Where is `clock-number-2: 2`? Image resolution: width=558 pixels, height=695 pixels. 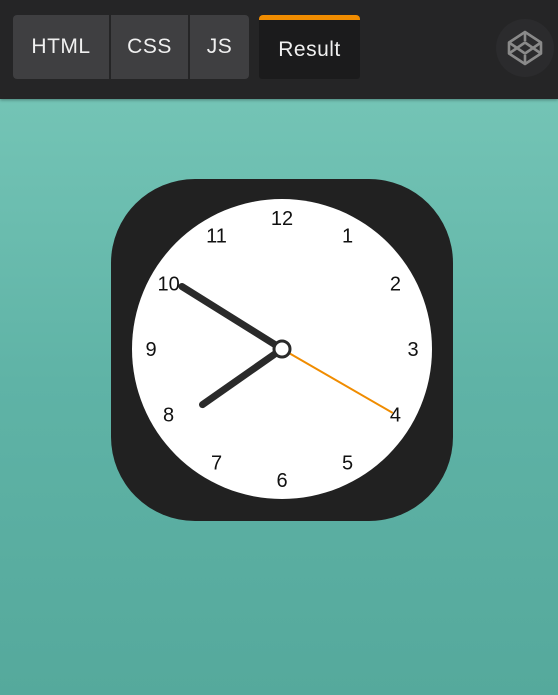 clock-number-2: 2 is located at coordinates (395, 285).